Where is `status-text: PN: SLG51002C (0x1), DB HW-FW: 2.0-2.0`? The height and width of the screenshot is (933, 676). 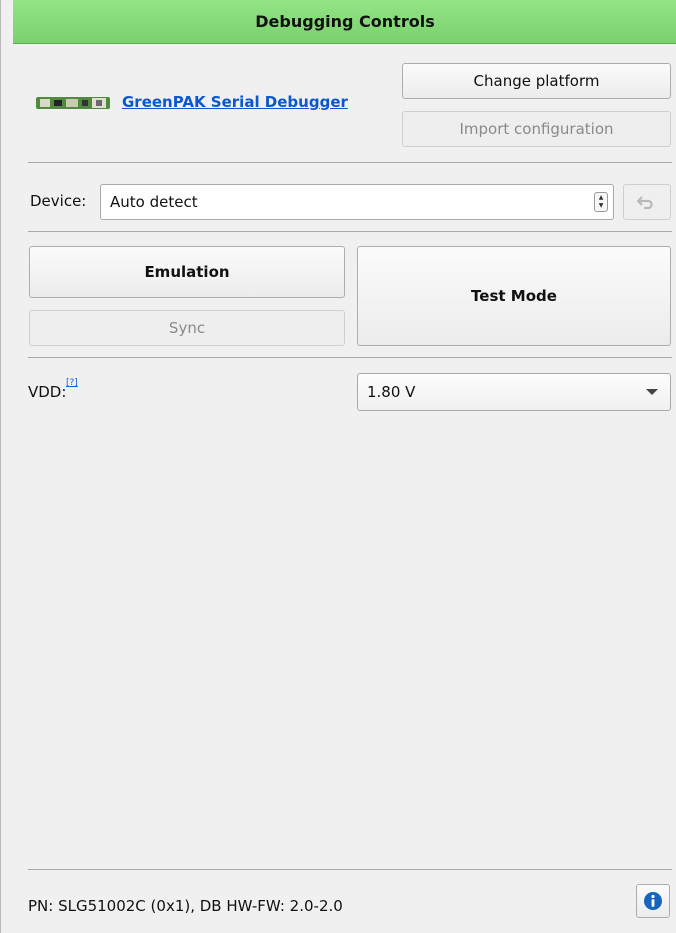 status-text: PN: SLG51002C (0x1), DB HW-FW: 2.0-2.0 is located at coordinates (185, 906).